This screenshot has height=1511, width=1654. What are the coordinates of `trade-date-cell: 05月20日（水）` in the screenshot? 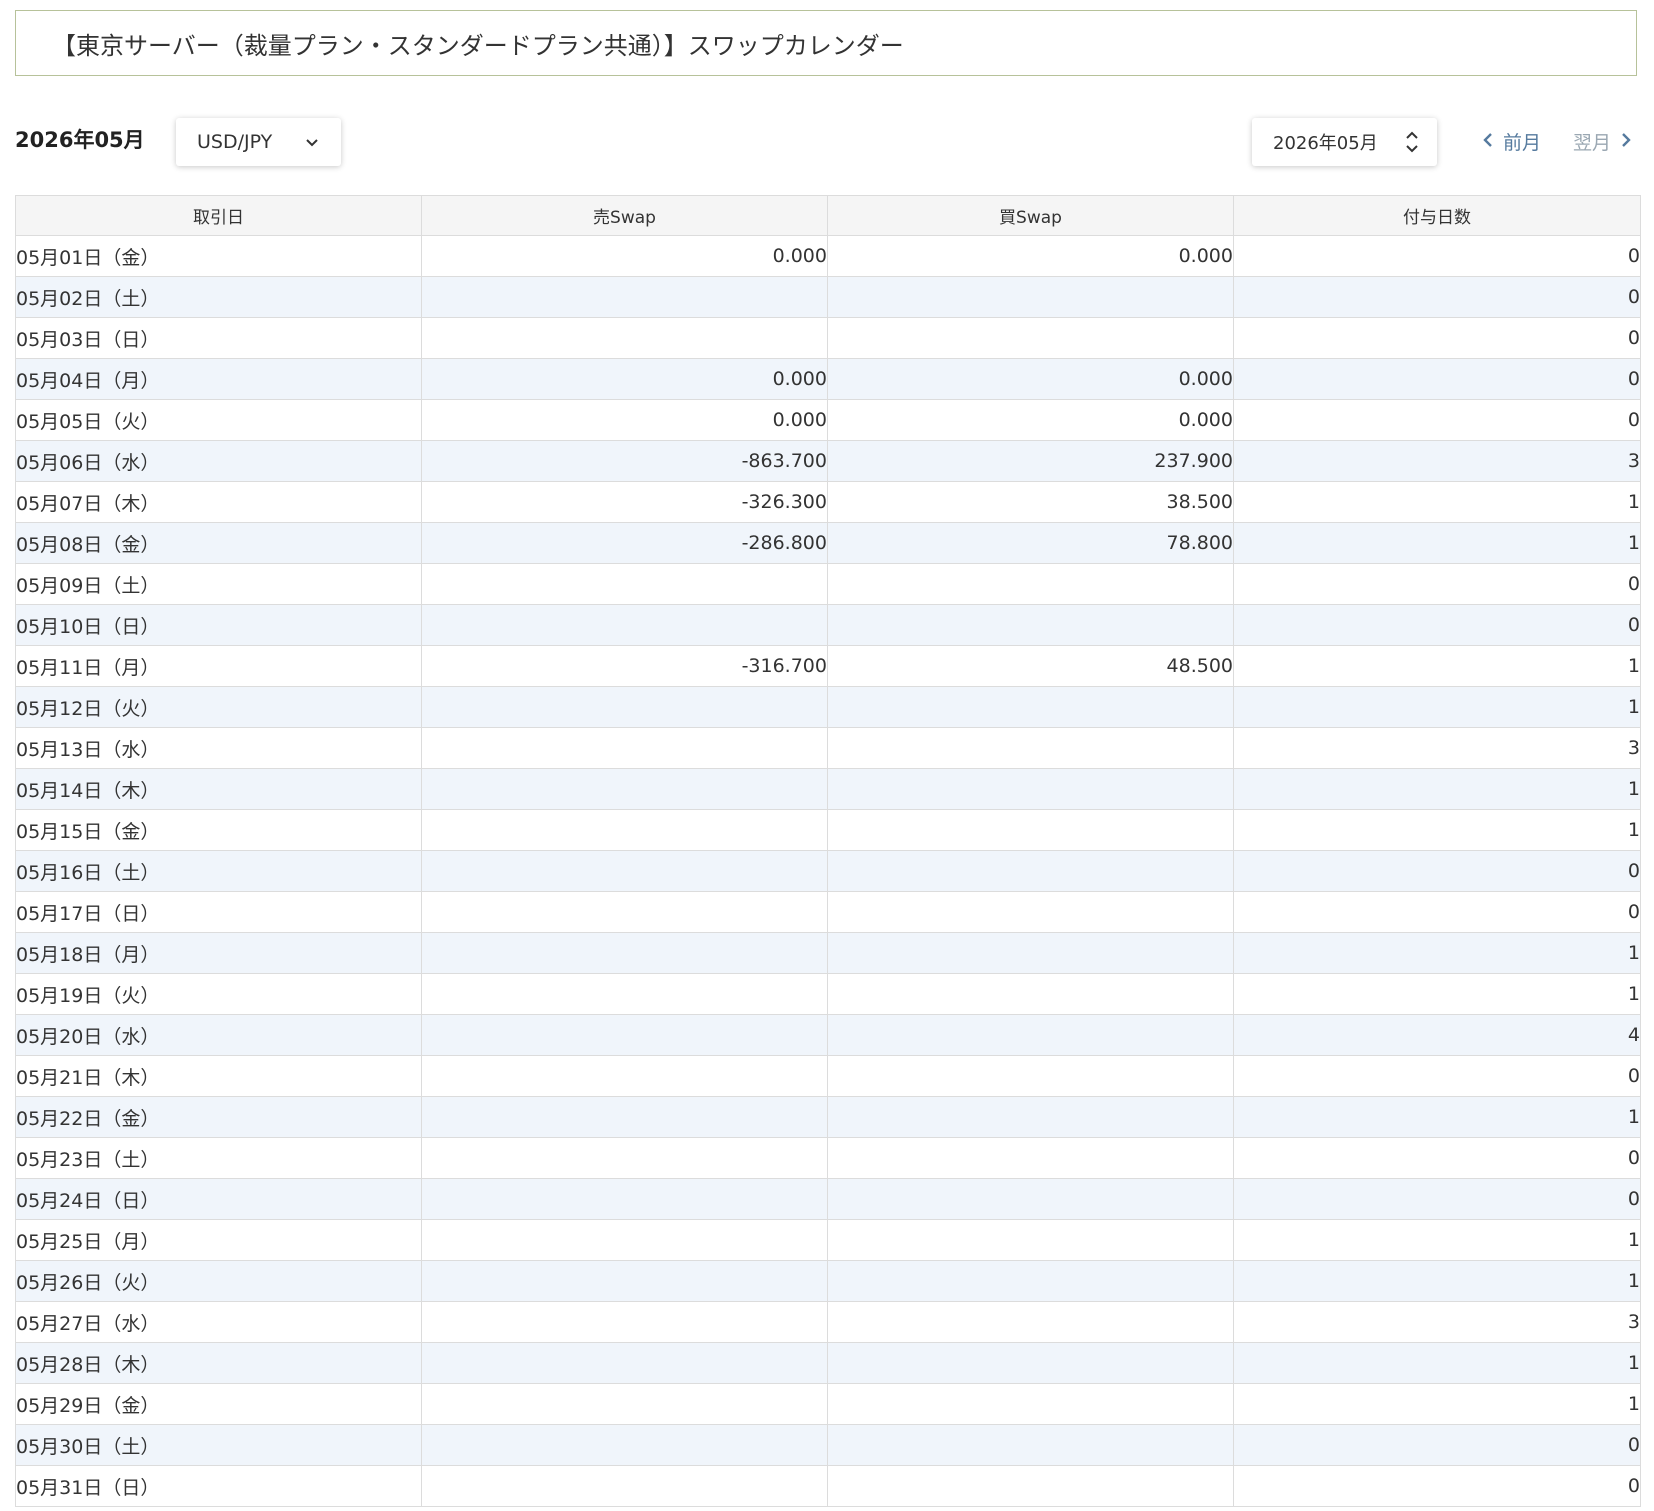 It's located at (218, 1035).